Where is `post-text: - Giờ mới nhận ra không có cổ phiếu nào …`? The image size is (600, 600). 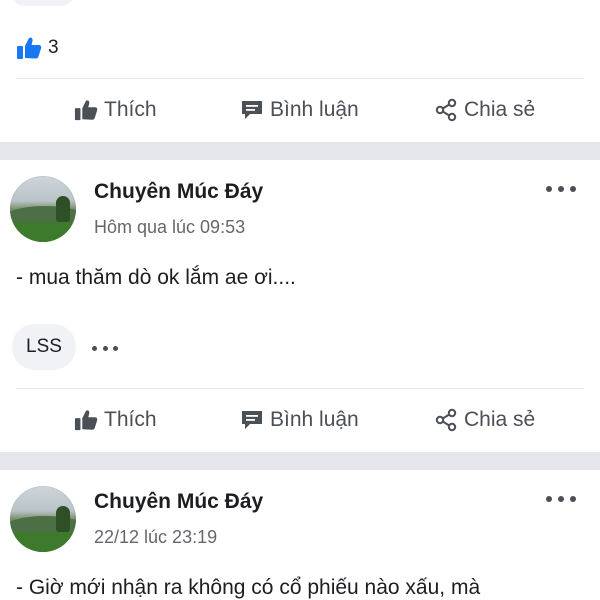
post-text: - Giờ mới nhận ra không có cổ phiếu nào … is located at coordinates (248, 587).